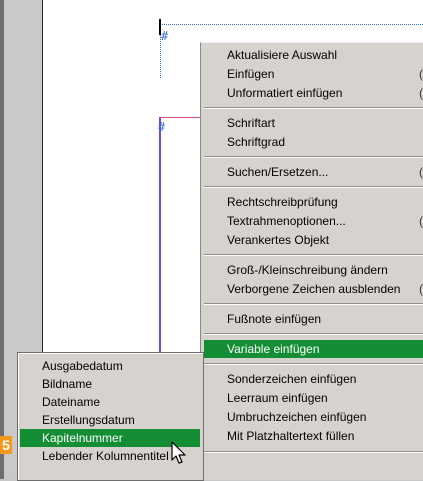  Describe the element at coordinates (313, 221) in the screenshot. I see `menu-item-textrahmenoptionen: Textrahmenoptionen...(` at that location.